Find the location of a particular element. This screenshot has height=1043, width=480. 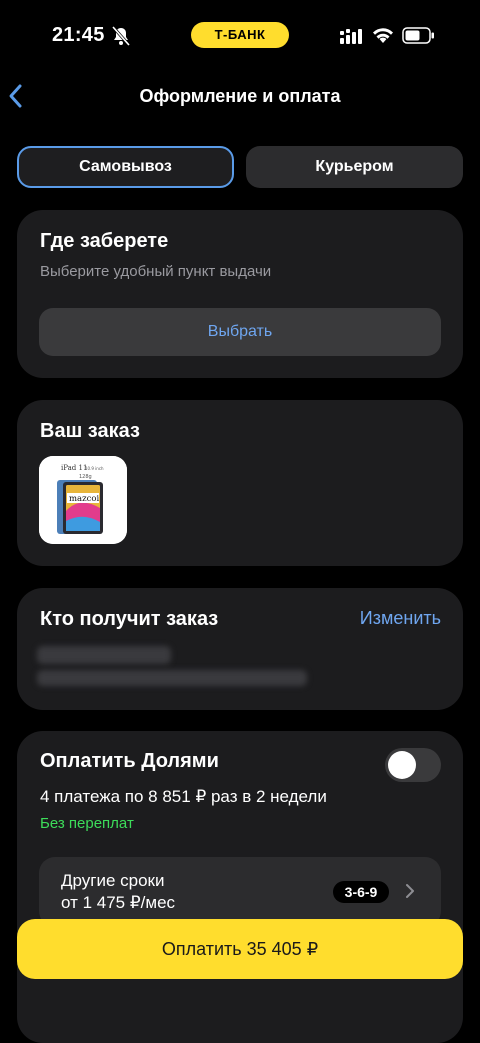

toggle-knob is located at coordinates (402, 765).